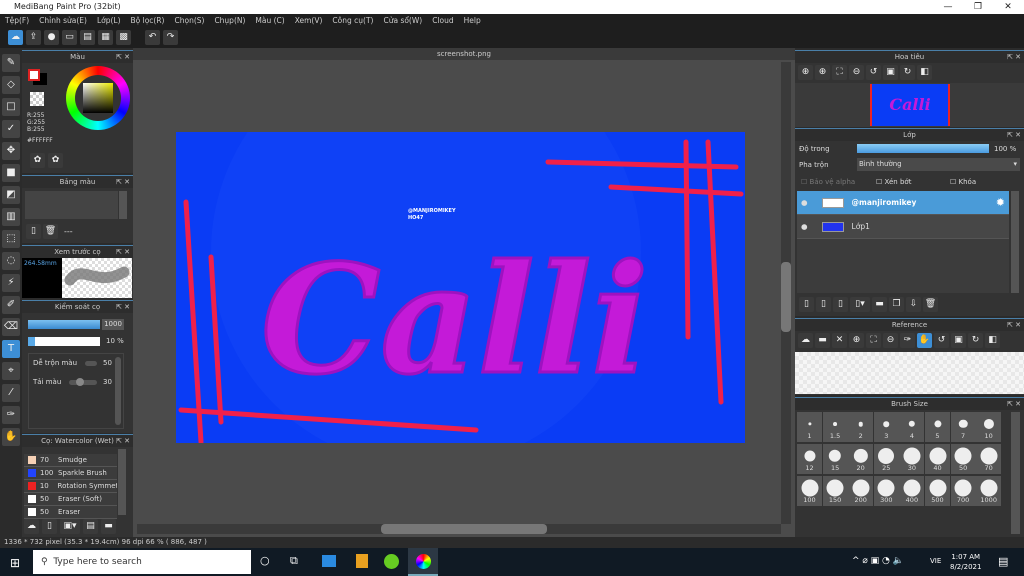 The width and height of the screenshot is (1024, 576). Describe the element at coordinates (886, 491) in the screenshot. I see `brush-size-cell: 300` at that location.